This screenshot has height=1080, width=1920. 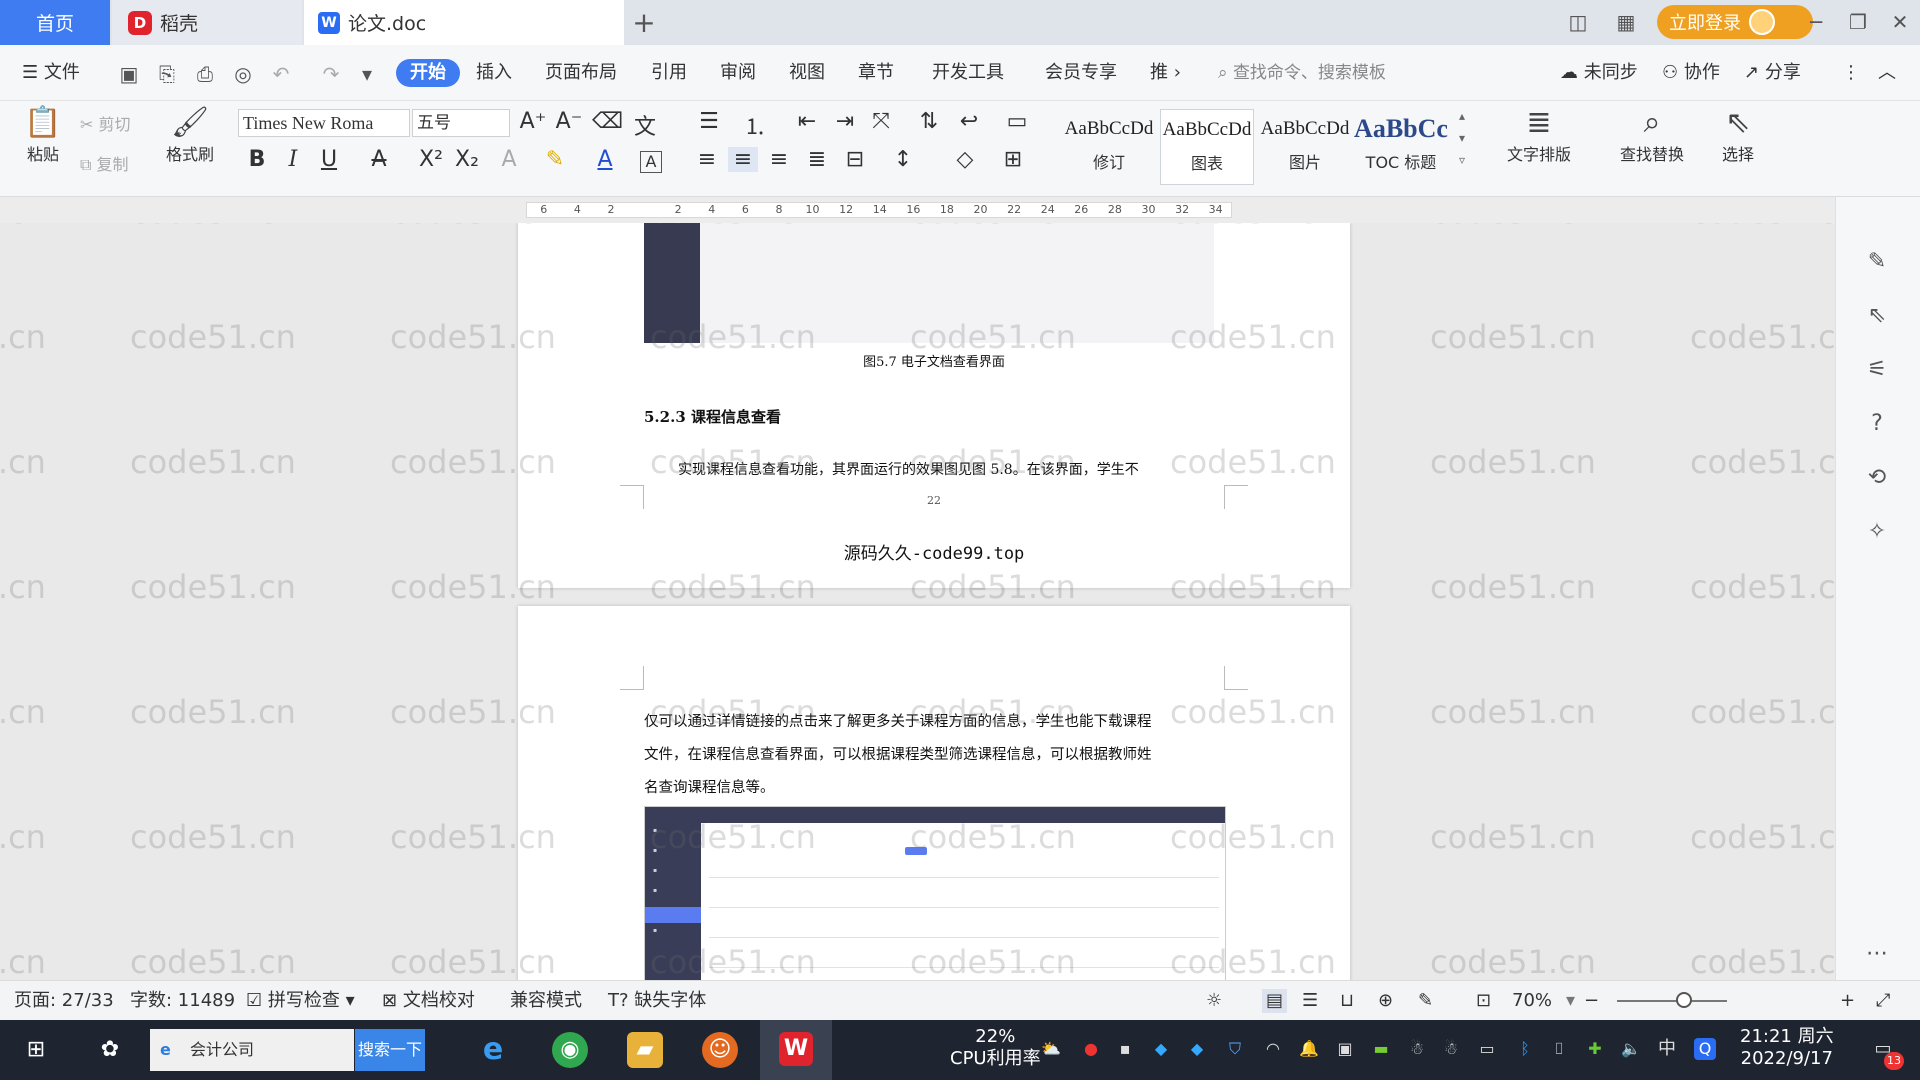 What do you see at coordinates (1570, 1001) in the screenshot?
I see `zoom-dropdown-icon: ▾` at bounding box center [1570, 1001].